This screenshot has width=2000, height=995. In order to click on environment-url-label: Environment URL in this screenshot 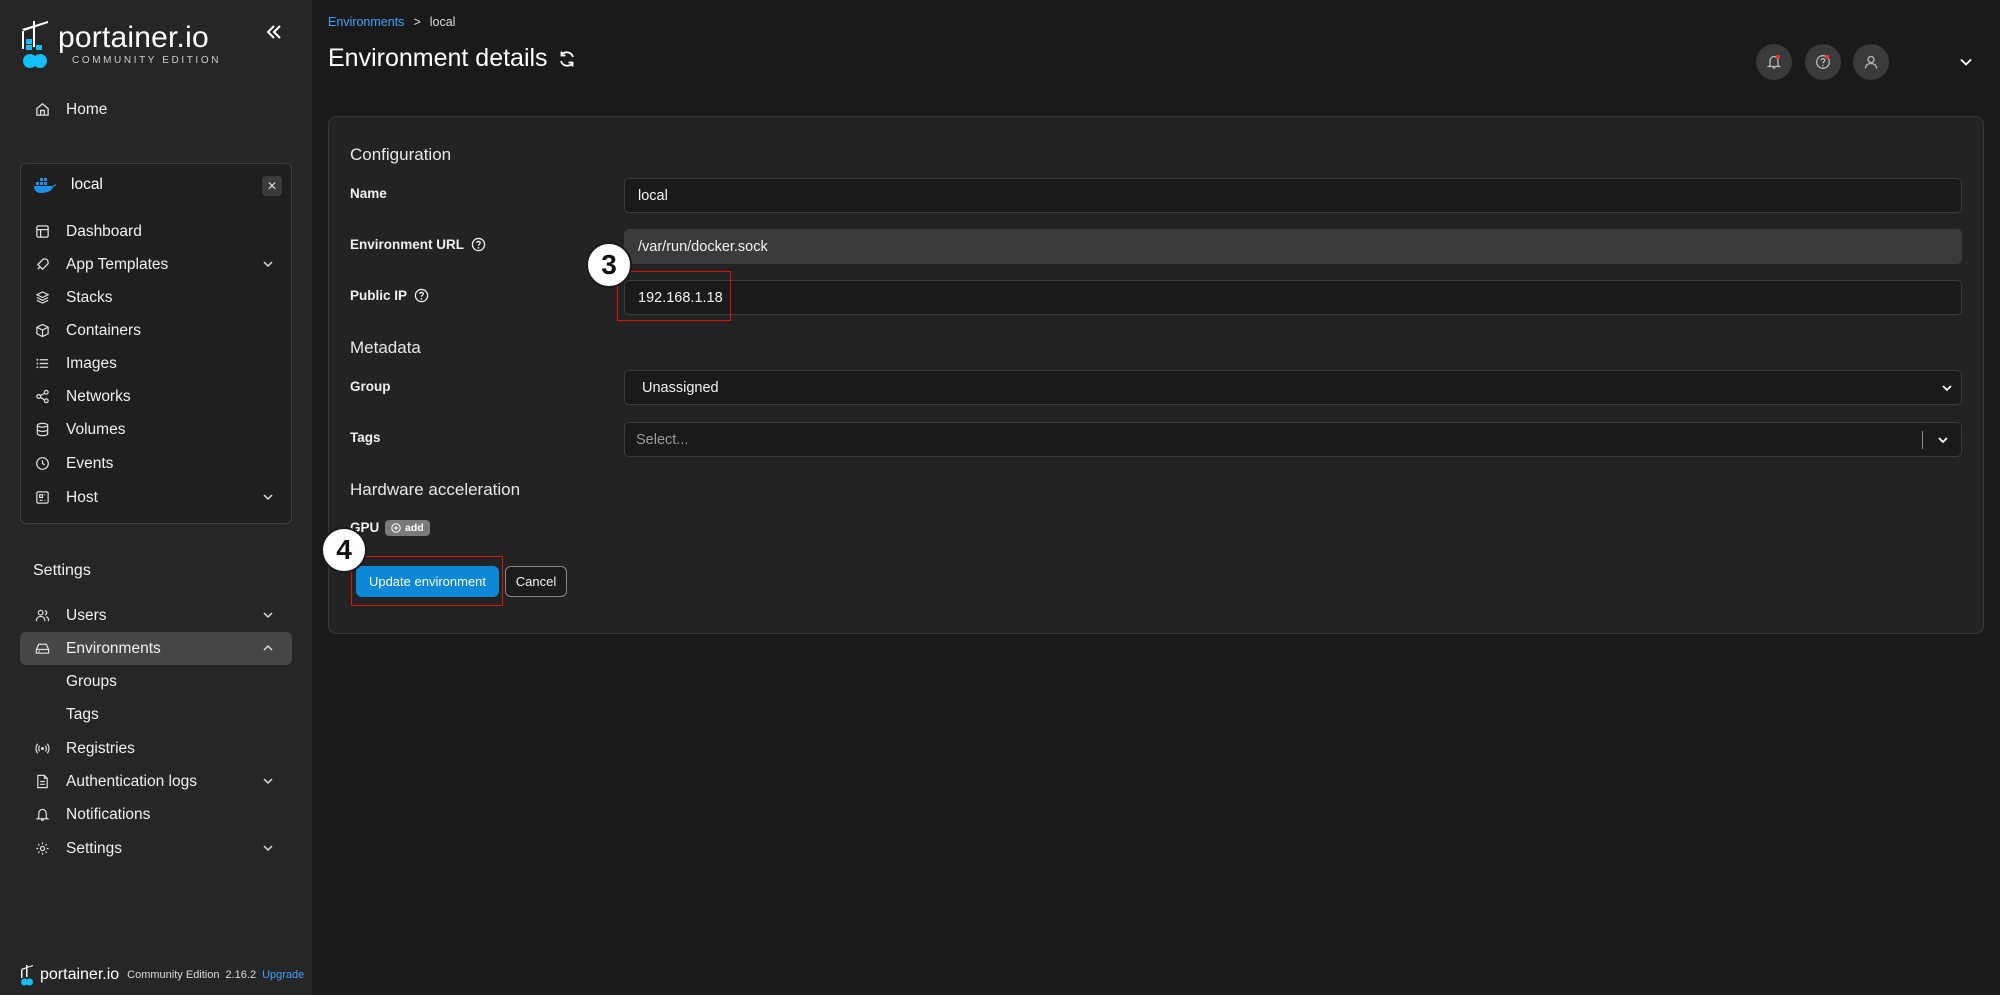, I will do `click(418, 244)`.